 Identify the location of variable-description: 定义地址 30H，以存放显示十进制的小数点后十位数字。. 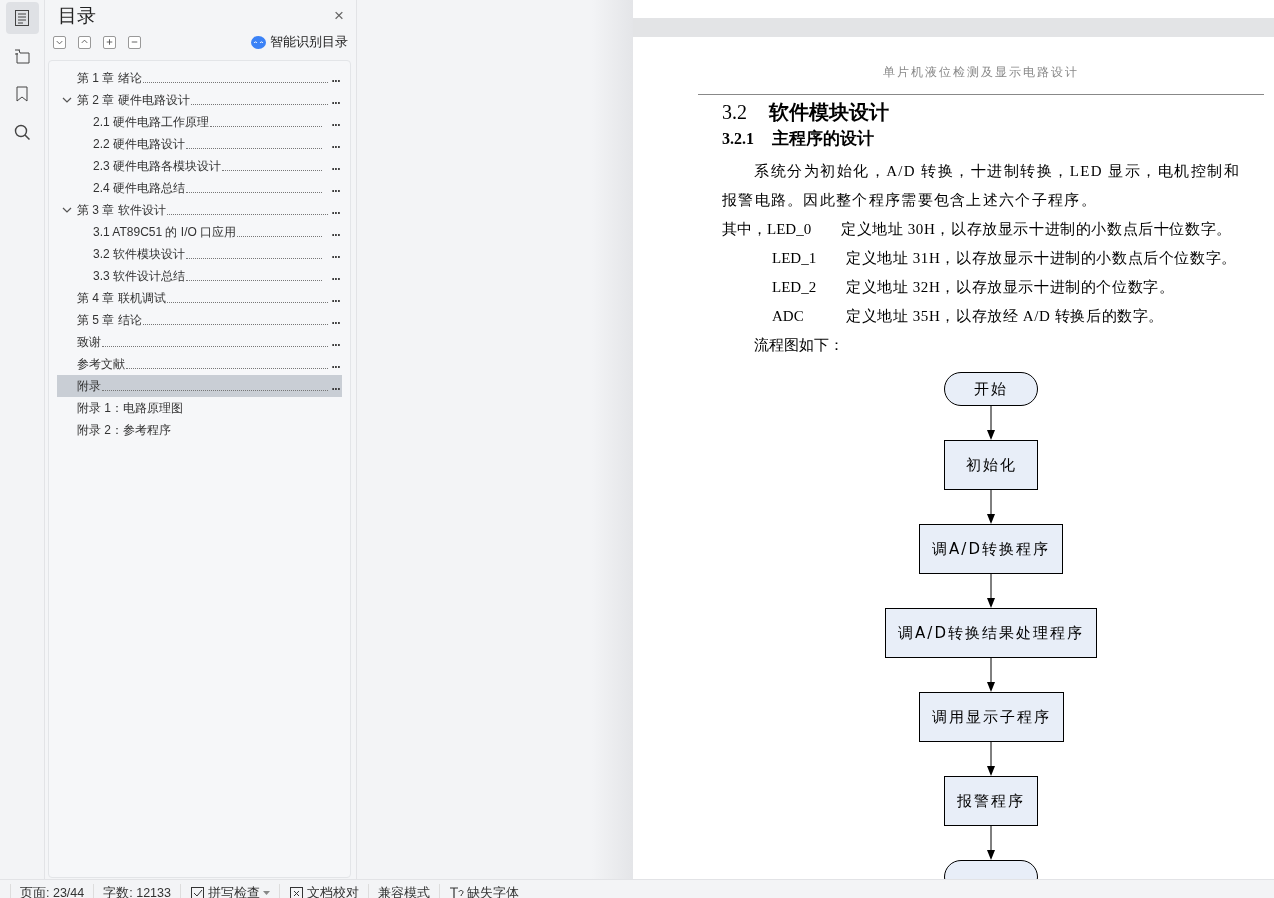
(1036, 229).